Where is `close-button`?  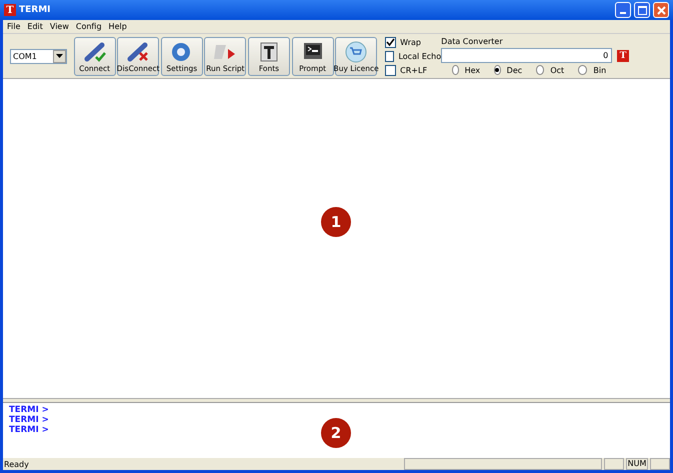 close-button is located at coordinates (661, 10).